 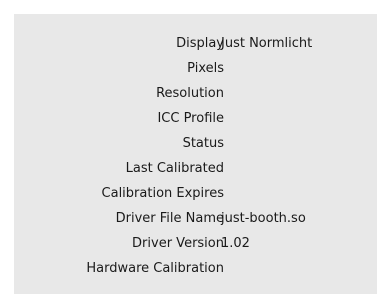 I want to click on info-value-driver-version: 1.02, so click(x=235, y=243).